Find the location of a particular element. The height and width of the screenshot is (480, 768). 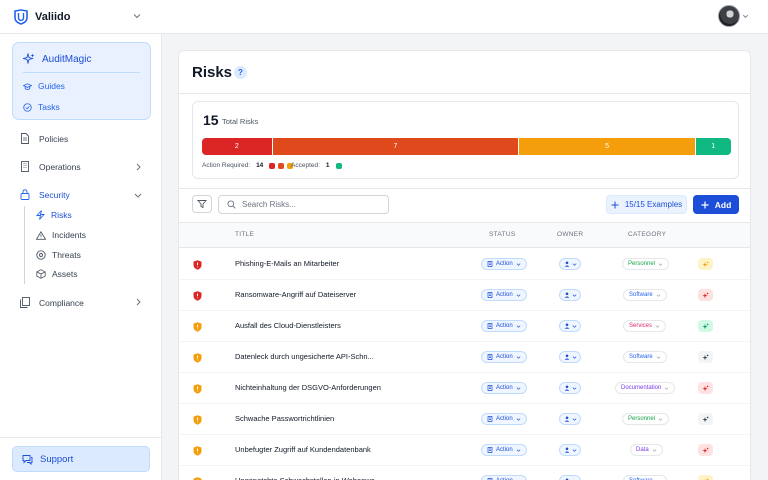

column-owner: OWNER is located at coordinates (570, 234).